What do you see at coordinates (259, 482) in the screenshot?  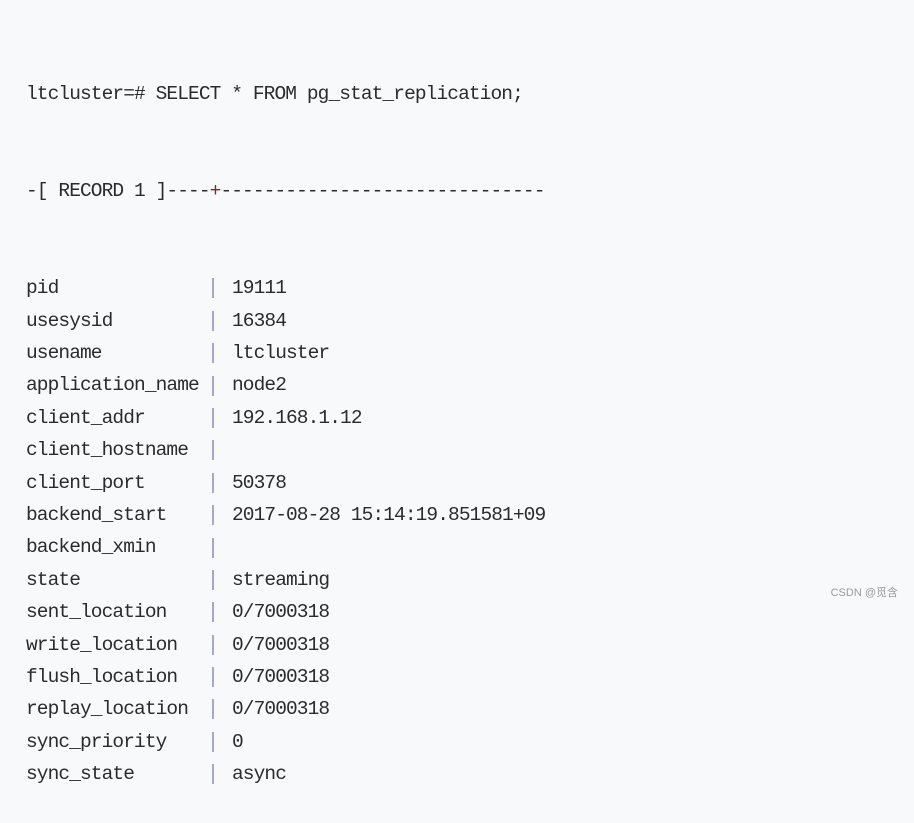 I see `field-value: 50378` at bounding box center [259, 482].